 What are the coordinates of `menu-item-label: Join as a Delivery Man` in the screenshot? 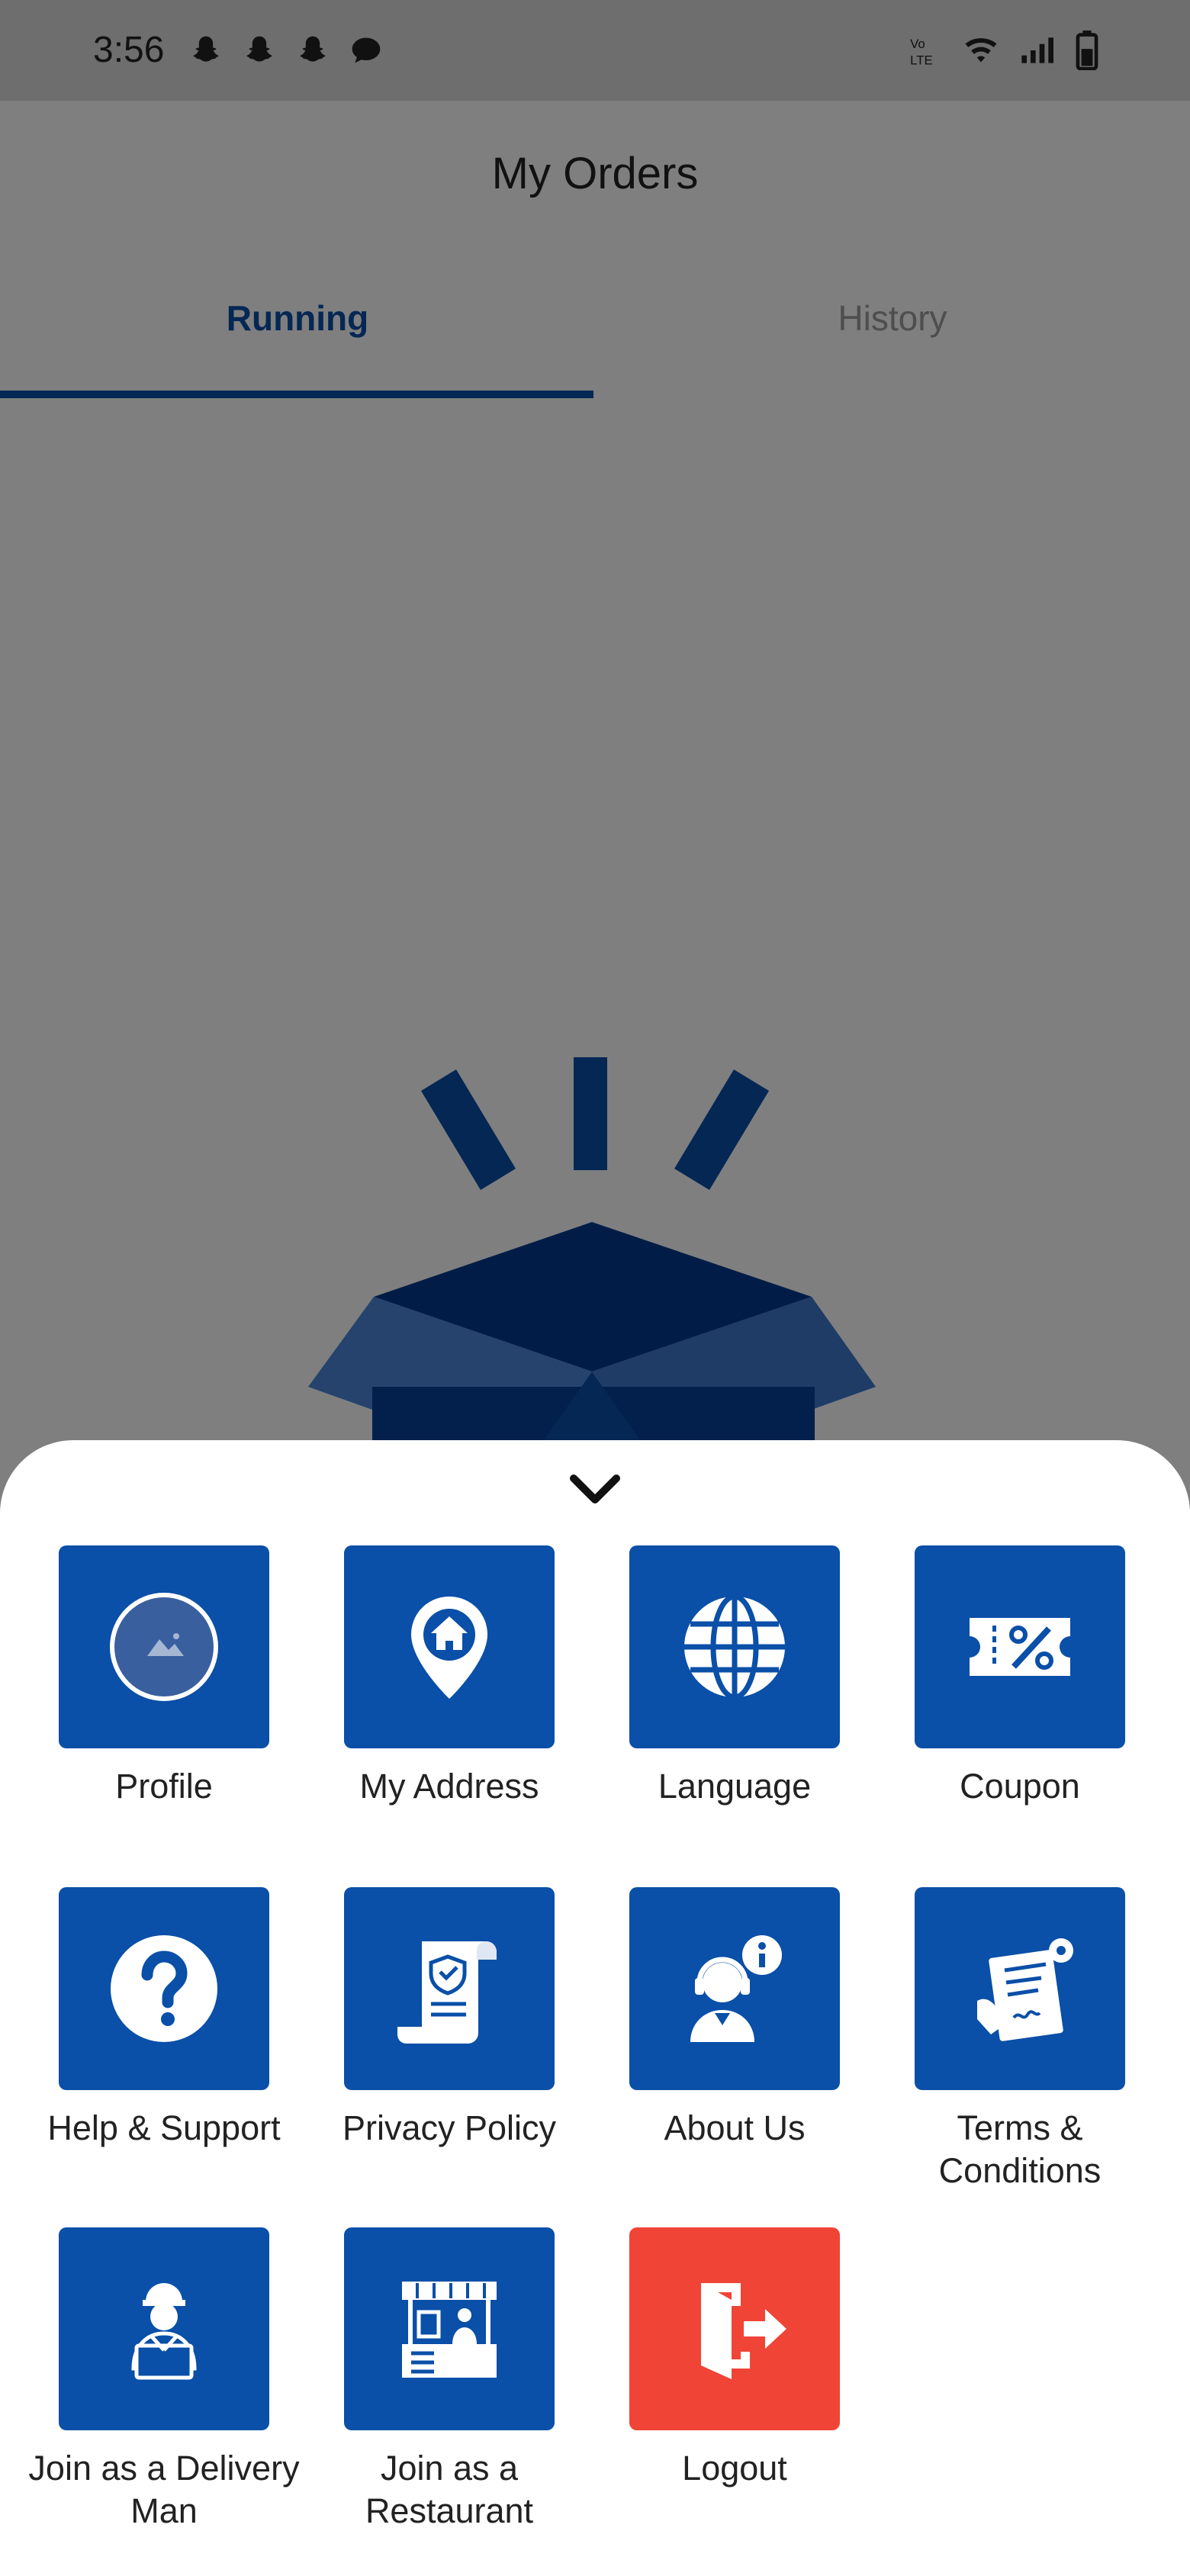 It's located at (164, 2490).